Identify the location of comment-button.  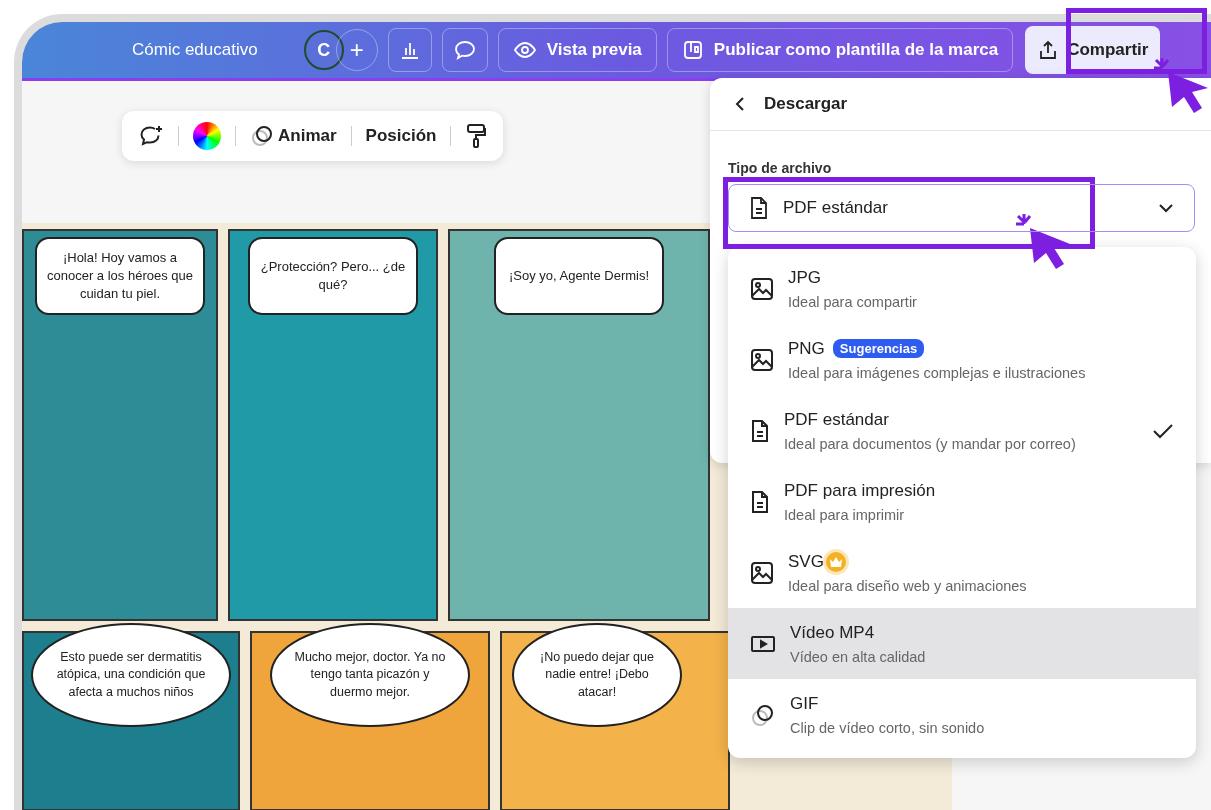
(464, 50).